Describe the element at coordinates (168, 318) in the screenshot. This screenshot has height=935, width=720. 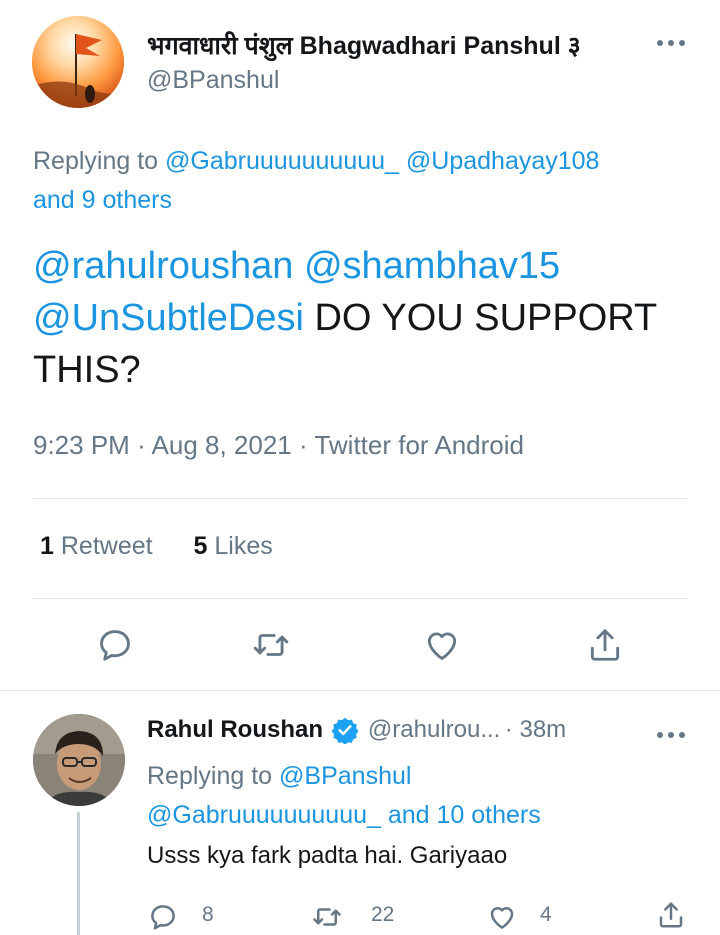
I see `mention-link: @UnSubtleDesi` at that location.